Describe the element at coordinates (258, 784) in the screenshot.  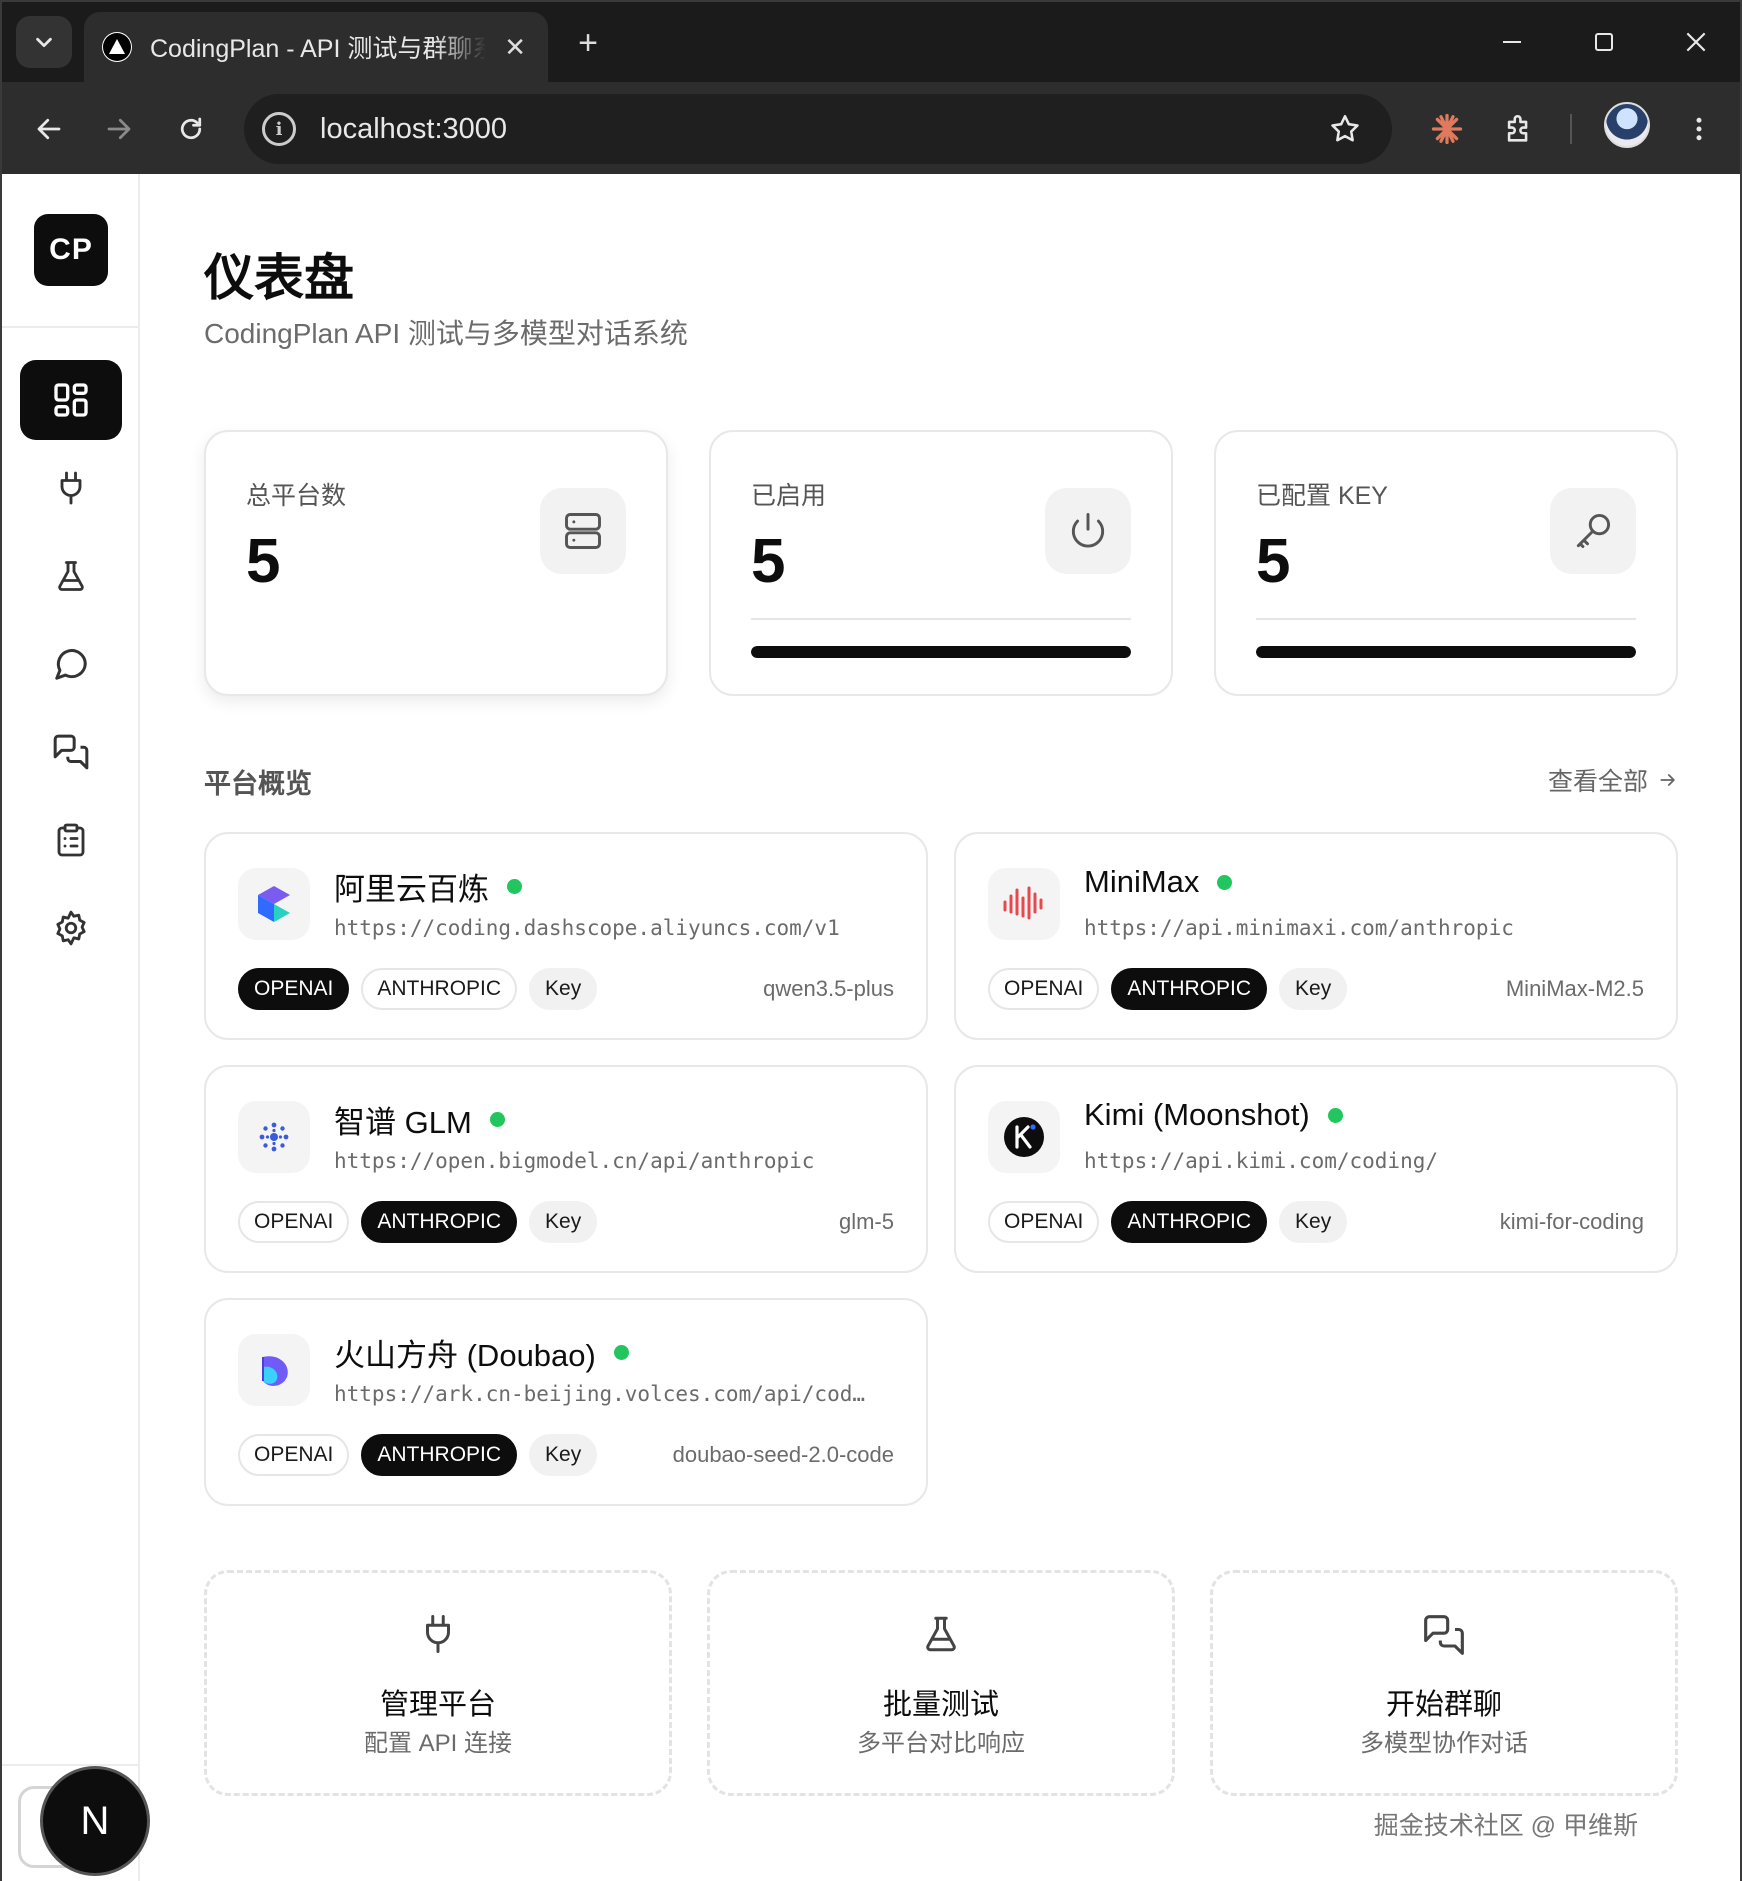
I see `section-title: 平台概览` at that location.